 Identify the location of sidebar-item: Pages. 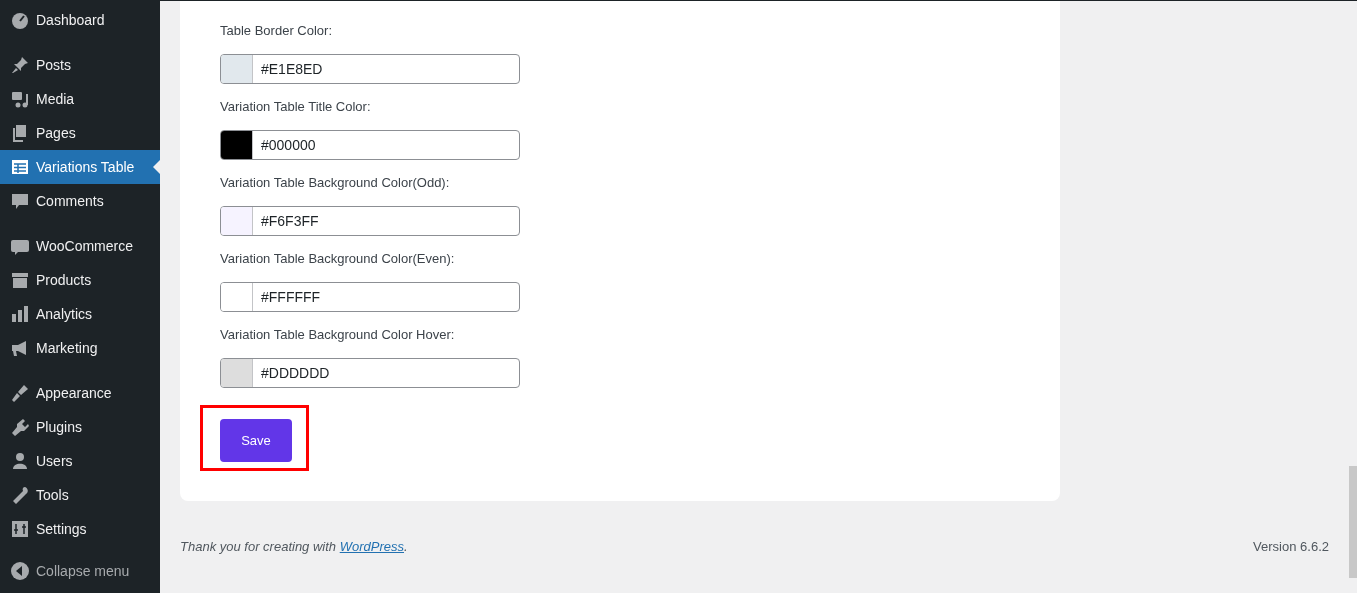
(80, 133).